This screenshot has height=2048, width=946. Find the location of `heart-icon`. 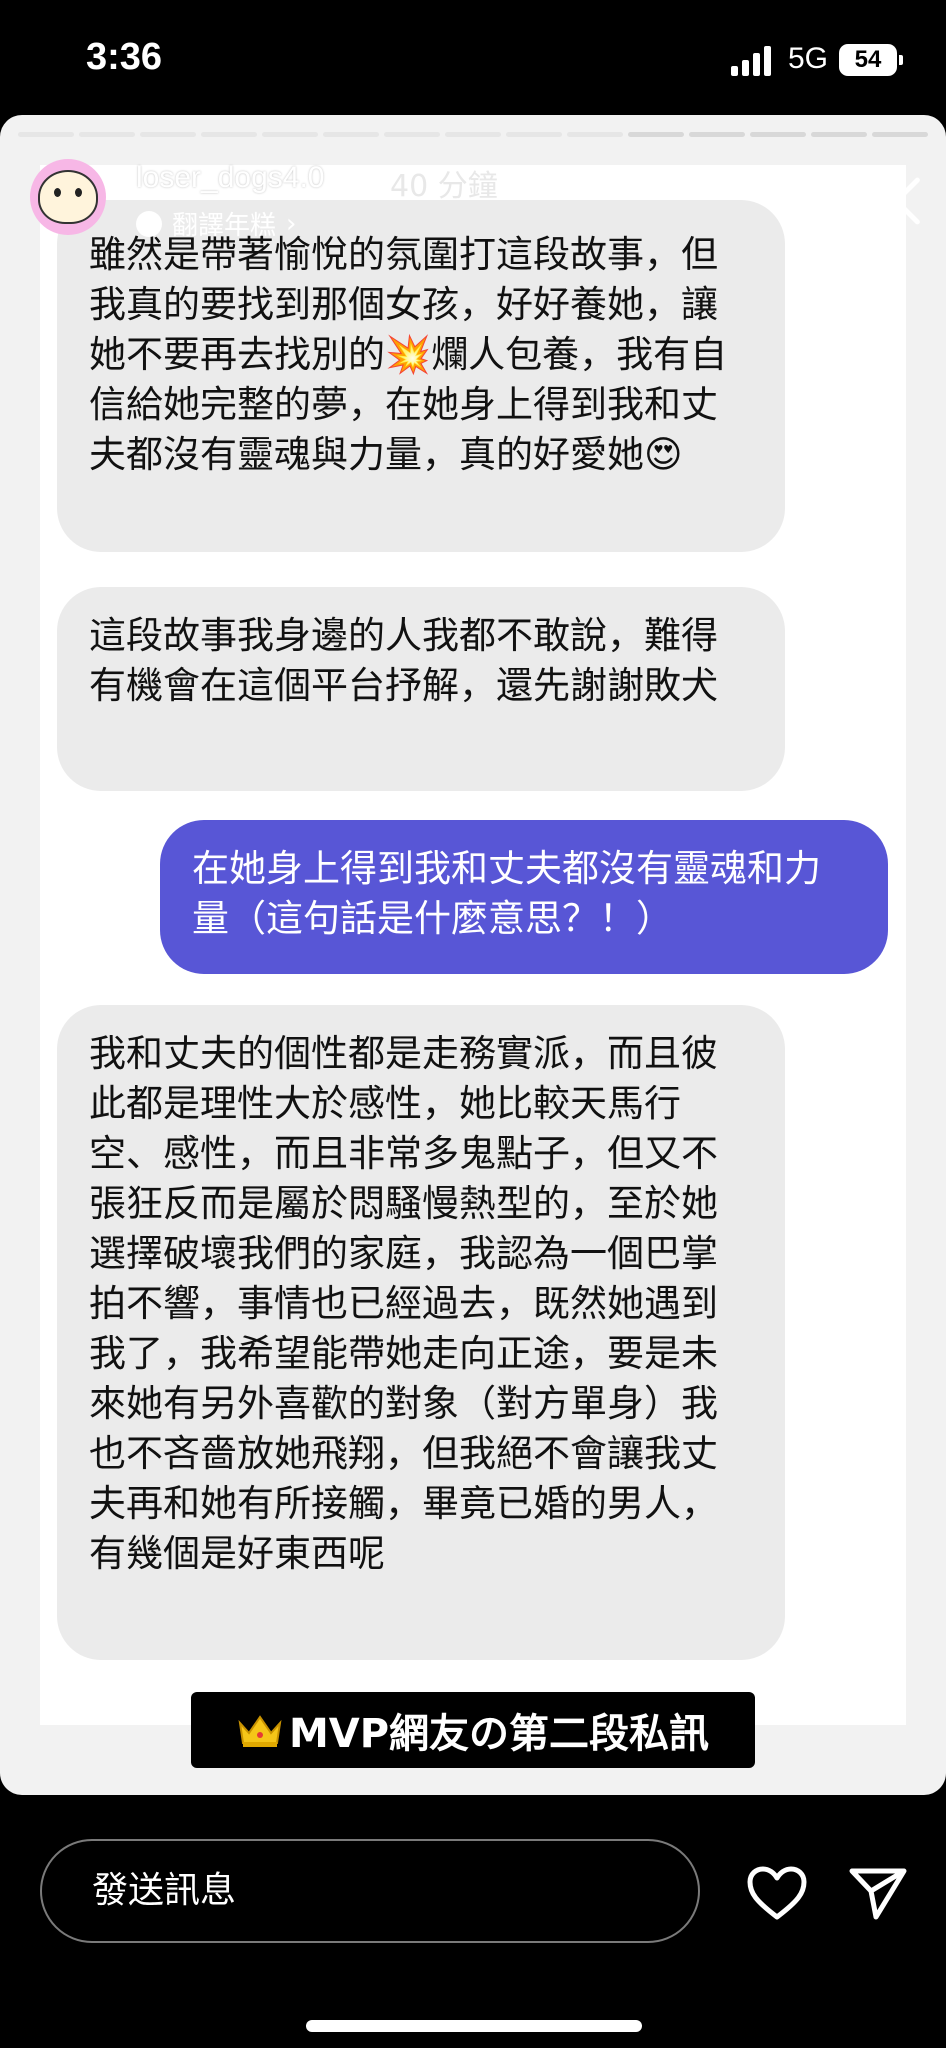

heart-icon is located at coordinates (777, 1893).